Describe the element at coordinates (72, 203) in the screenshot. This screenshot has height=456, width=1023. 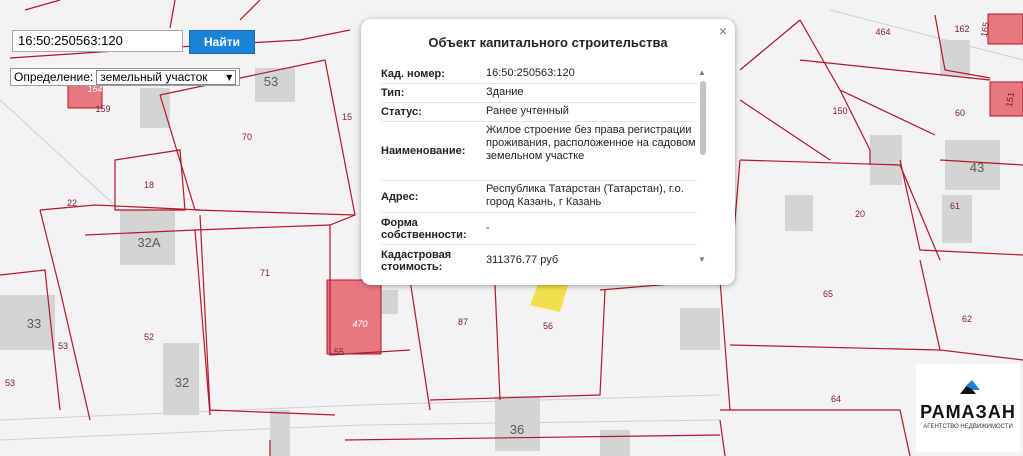
I see `parcel-label: 22` at that location.